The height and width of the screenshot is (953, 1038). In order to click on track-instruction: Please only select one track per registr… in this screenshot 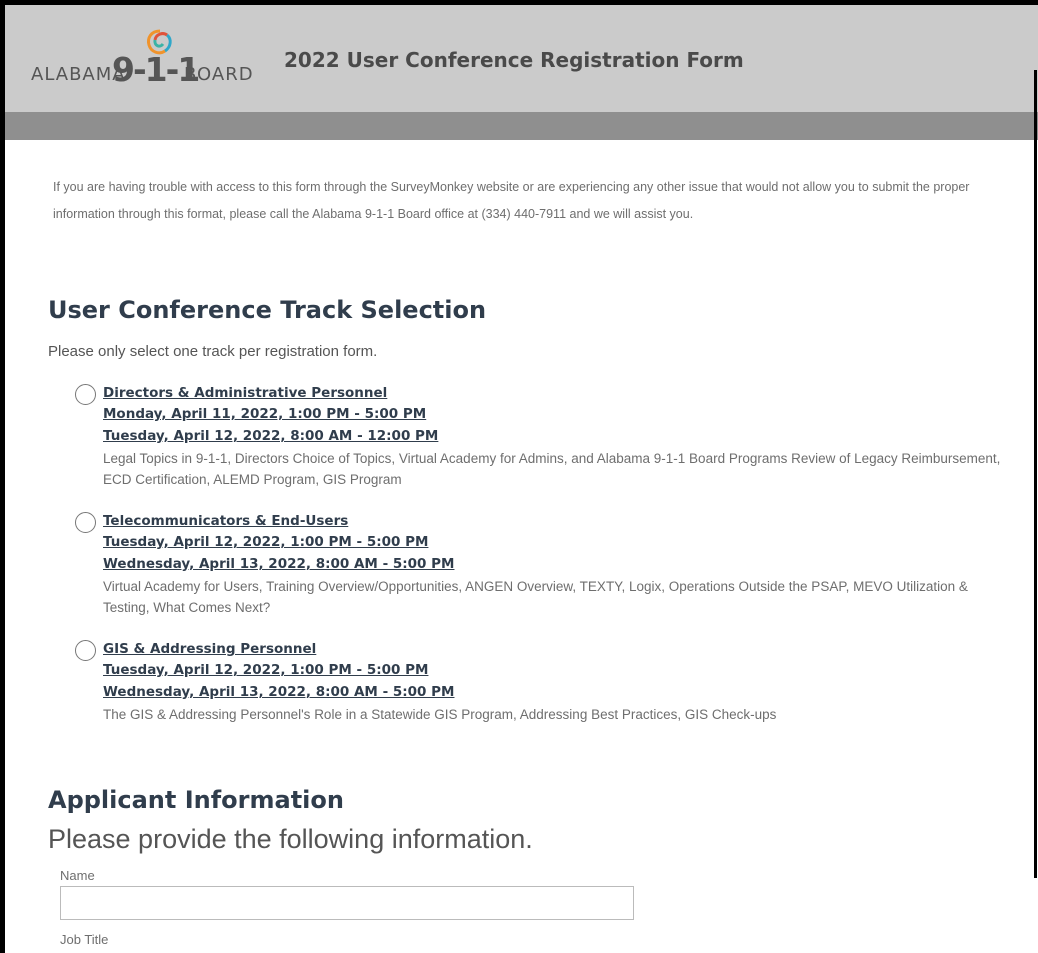, I will do `click(213, 351)`.